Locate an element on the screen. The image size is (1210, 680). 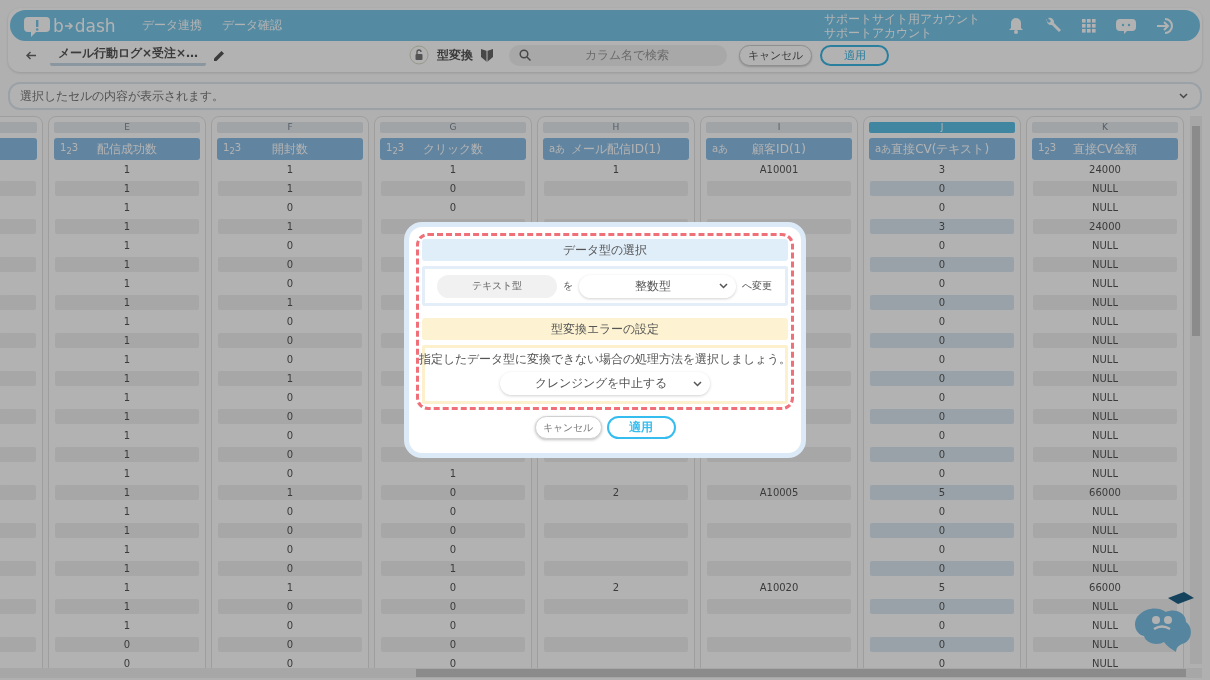
wrench-icon is located at coordinates (1053, 25).